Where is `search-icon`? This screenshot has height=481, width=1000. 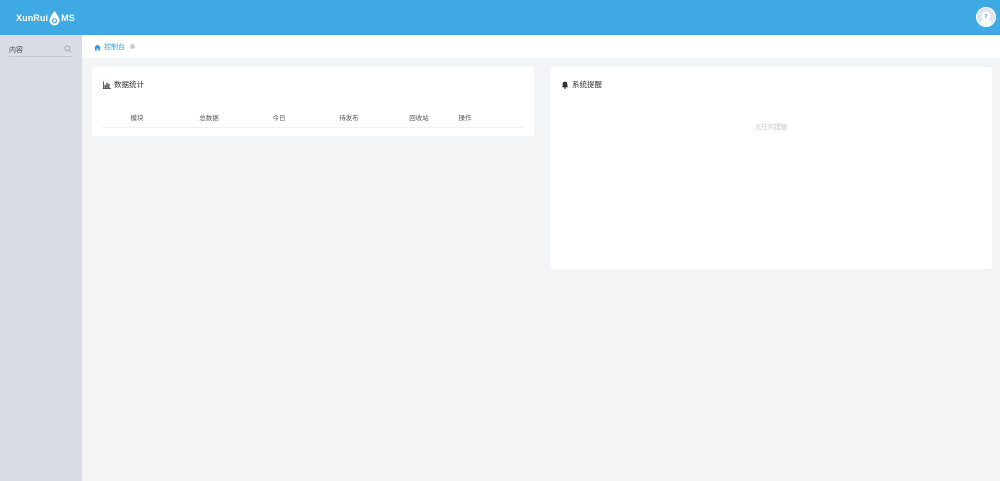 search-icon is located at coordinates (68, 49).